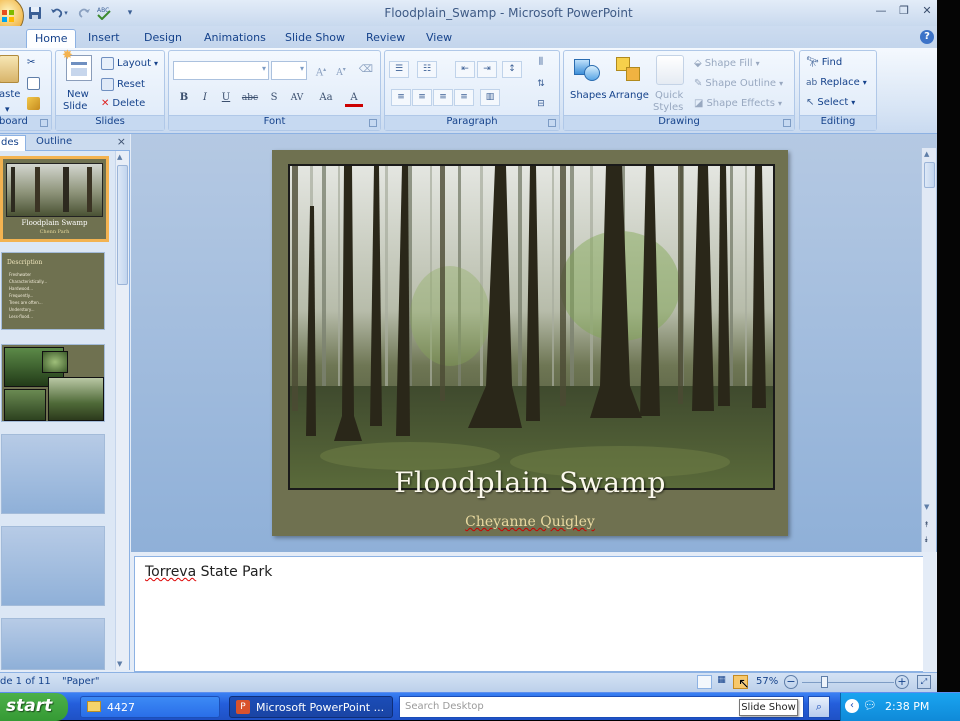 This screenshot has height=721, width=960. What do you see at coordinates (487, 69) in the screenshot?
I see `increase-indent-icon: ⇥` at bounding box center [487, 69].